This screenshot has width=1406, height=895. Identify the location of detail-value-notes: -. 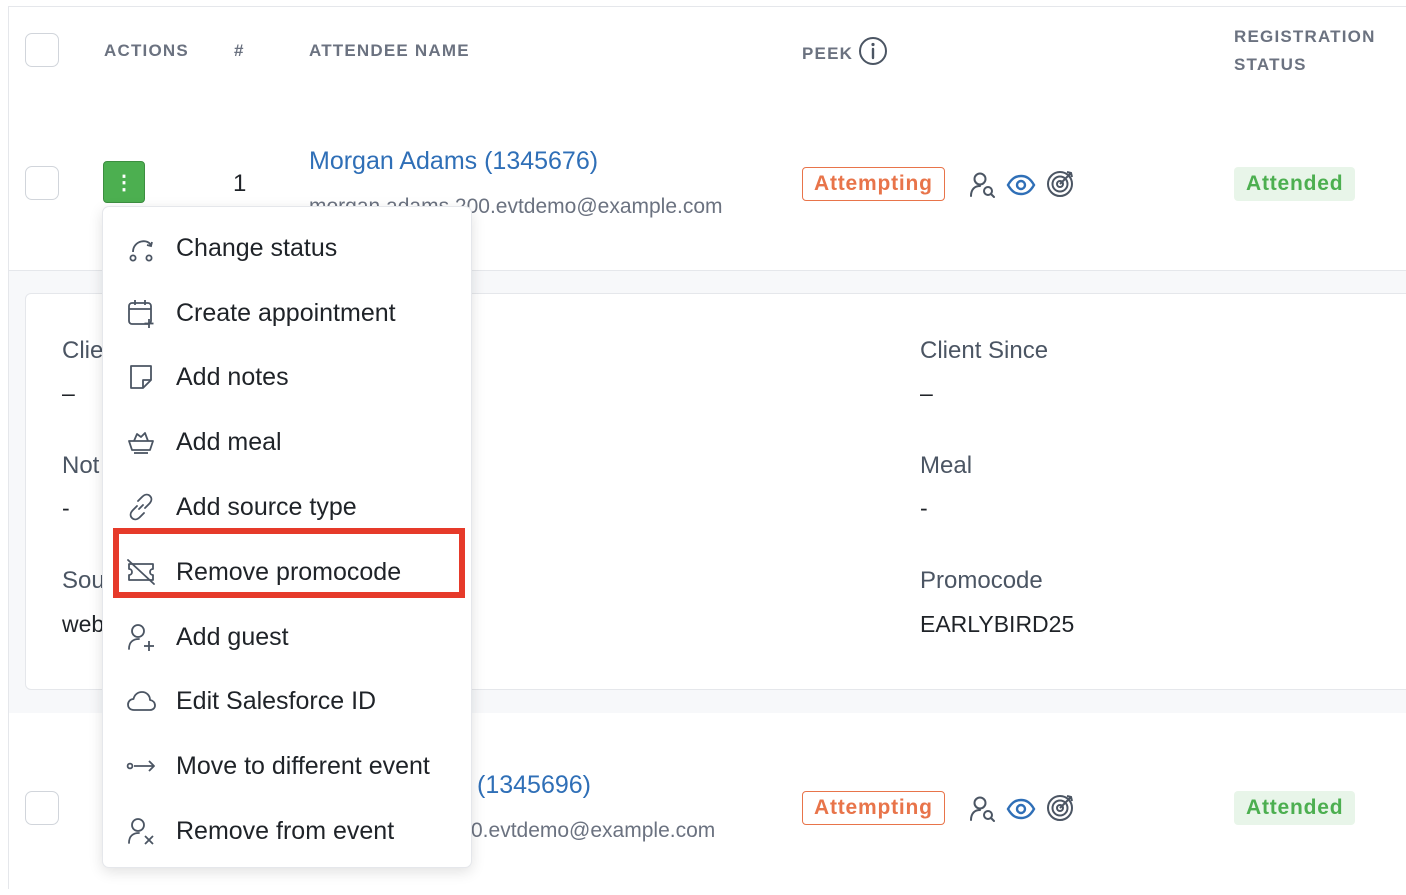
(66, 508).